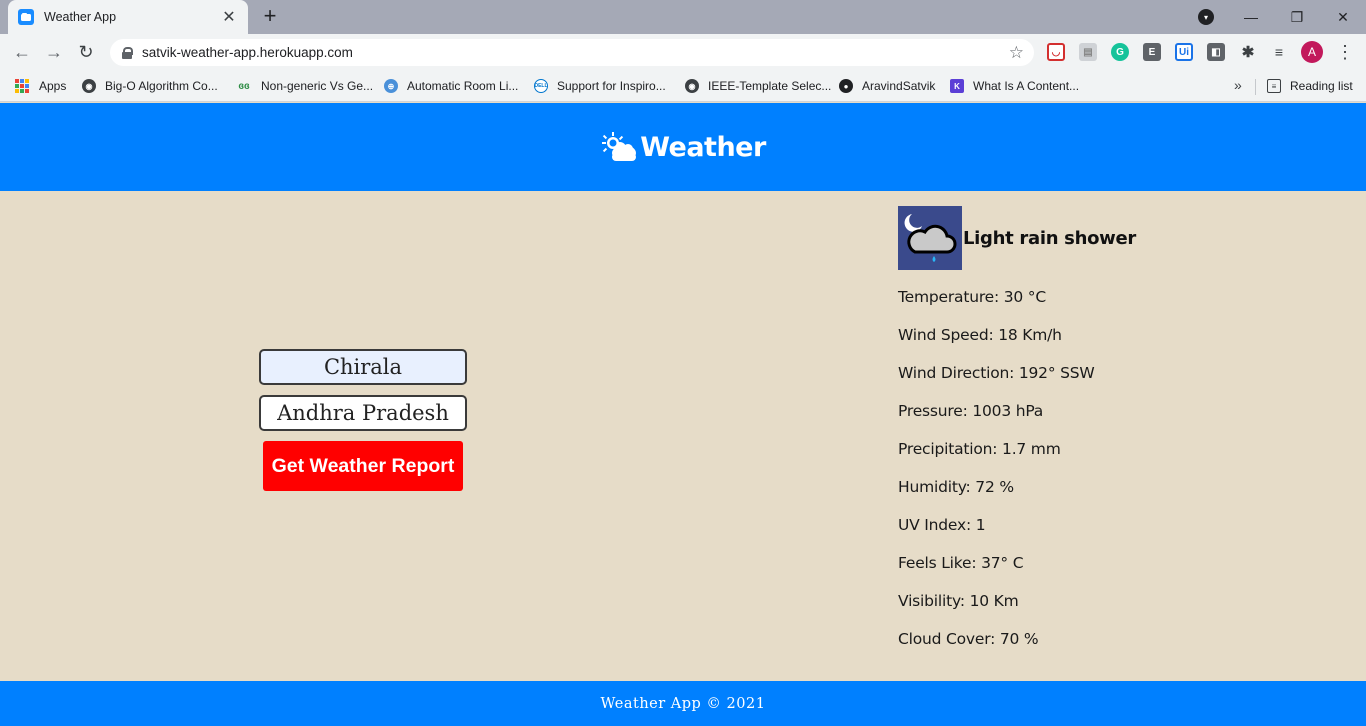  What do you see at coordinates (1206, 17) in the screenshot?
I see `tab-search-icon: ▾` at bounding box center [1206, 17].